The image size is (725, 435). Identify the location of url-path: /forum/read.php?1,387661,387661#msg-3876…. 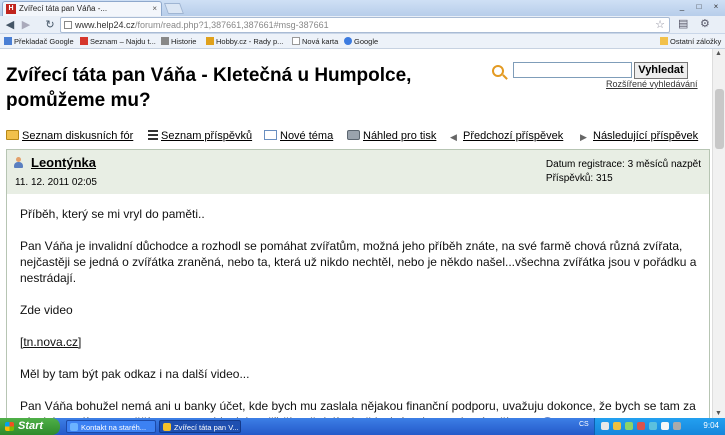
(232, 25).